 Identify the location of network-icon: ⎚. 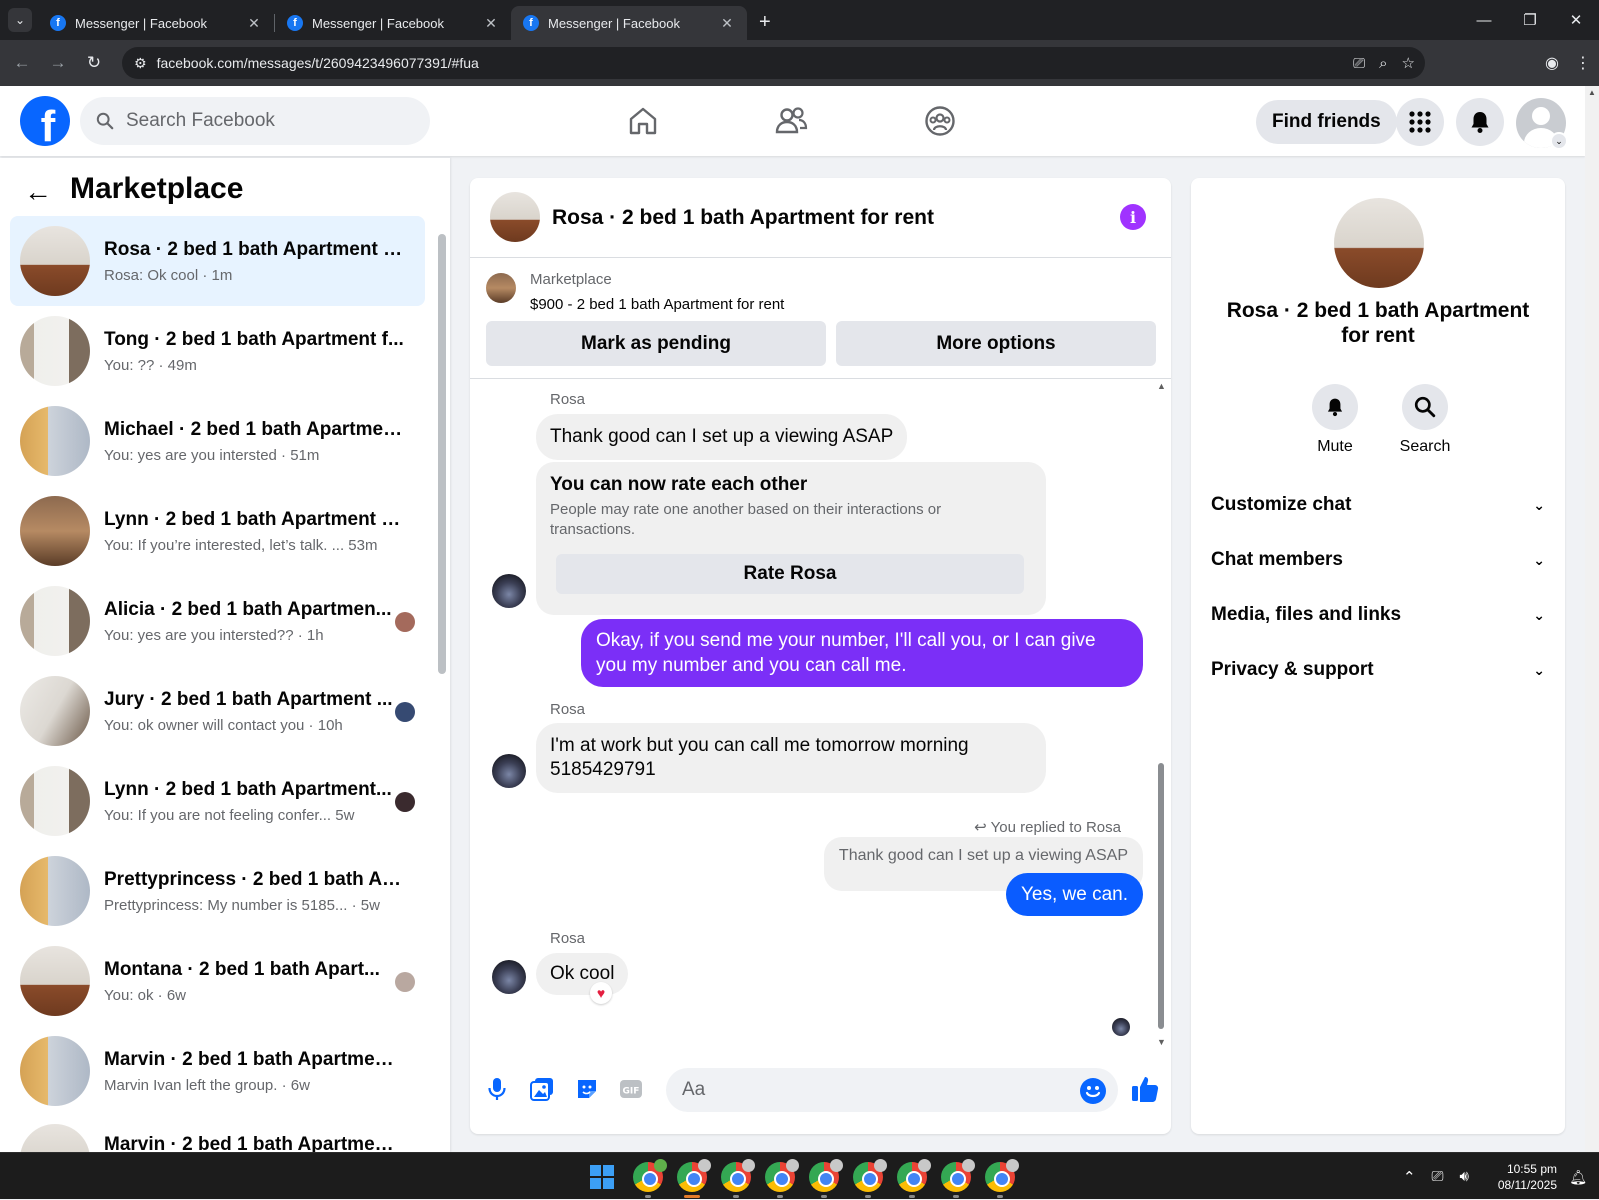
(1438, 1176).